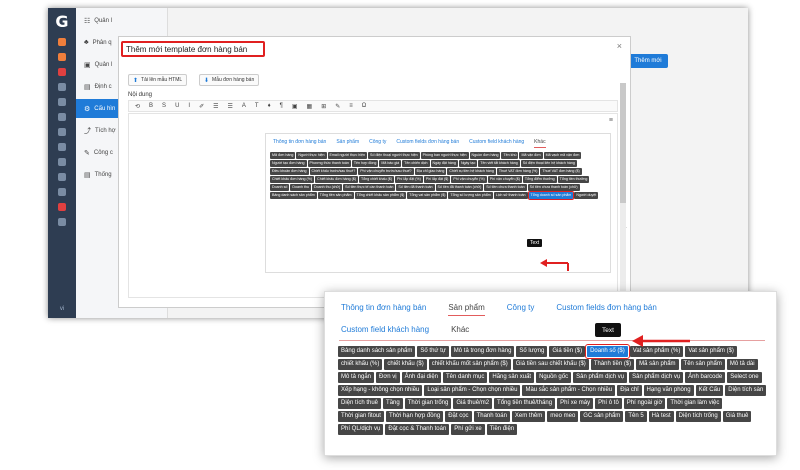  What do you see at coordinates (364, 106) in the screenshot?
I see `toolbar-button: Ω` at bounding box center [364, 106].